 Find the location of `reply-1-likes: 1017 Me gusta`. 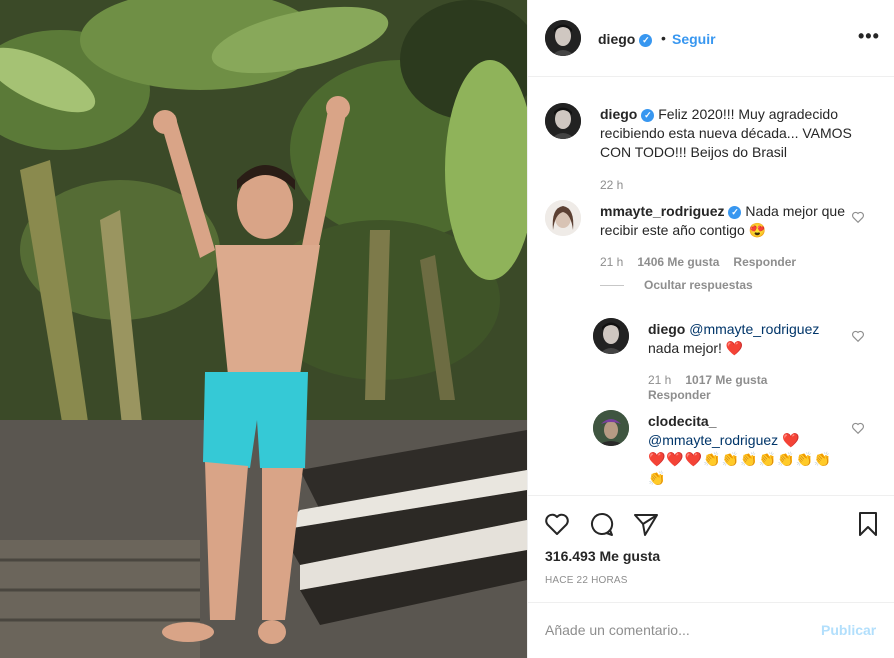

reply-1-likes: 1017 Me gusta is located at coordinates (726, 380).